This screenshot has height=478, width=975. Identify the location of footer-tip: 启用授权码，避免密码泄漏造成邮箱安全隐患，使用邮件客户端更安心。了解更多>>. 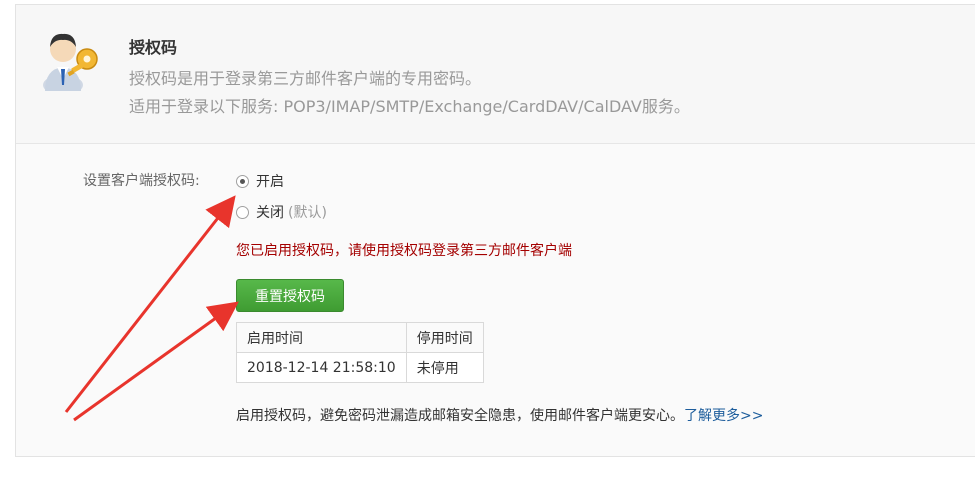
(499, 415).